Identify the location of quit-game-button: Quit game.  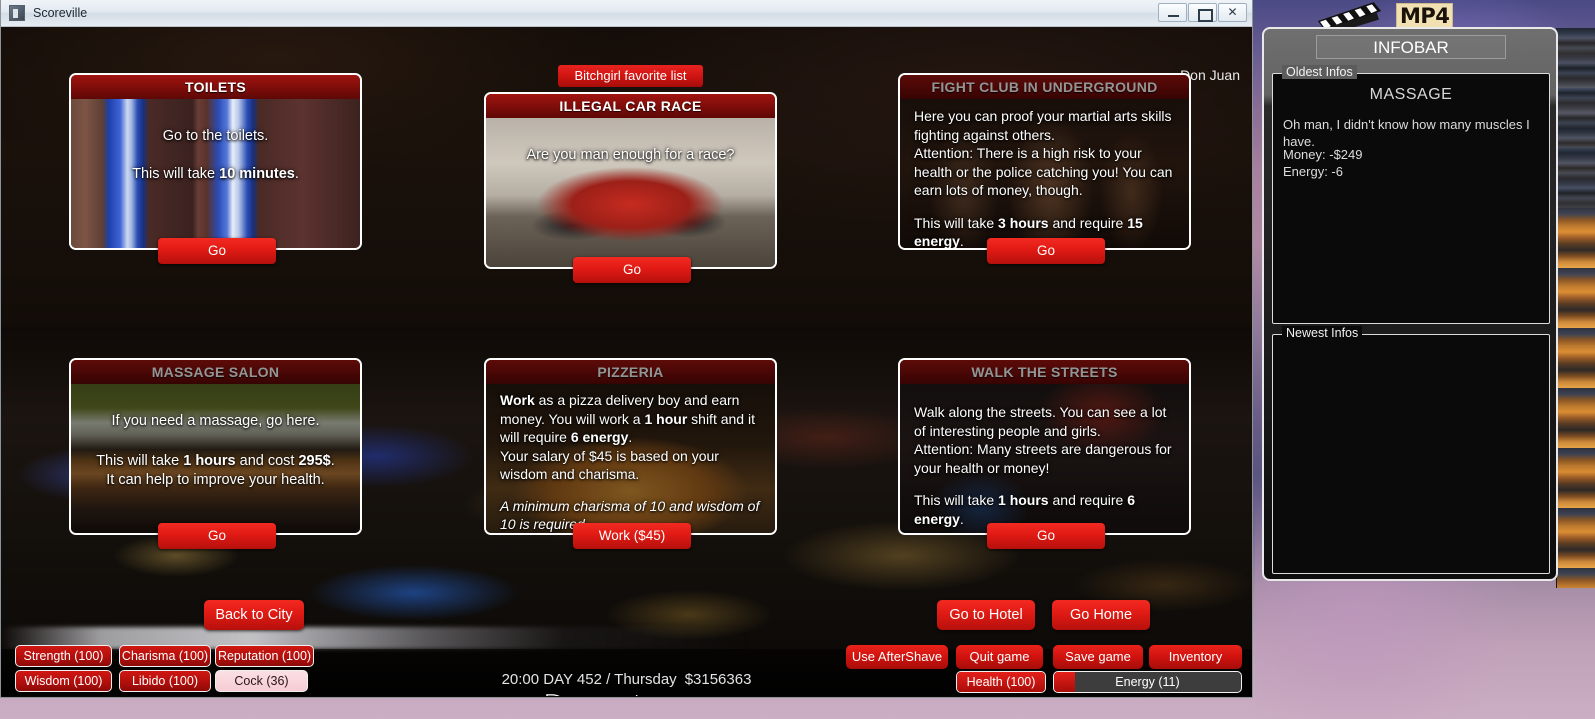
(999, 657).